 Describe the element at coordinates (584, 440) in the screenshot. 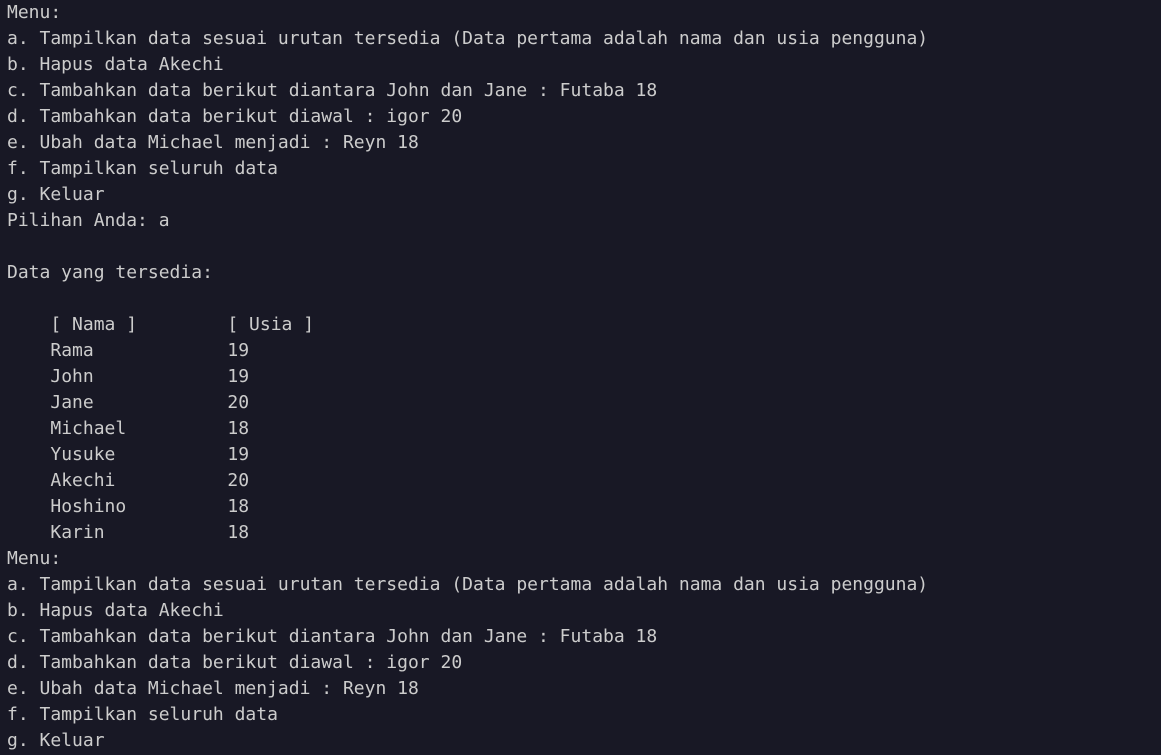

I see `table-row: Yusuke 19` at that location.